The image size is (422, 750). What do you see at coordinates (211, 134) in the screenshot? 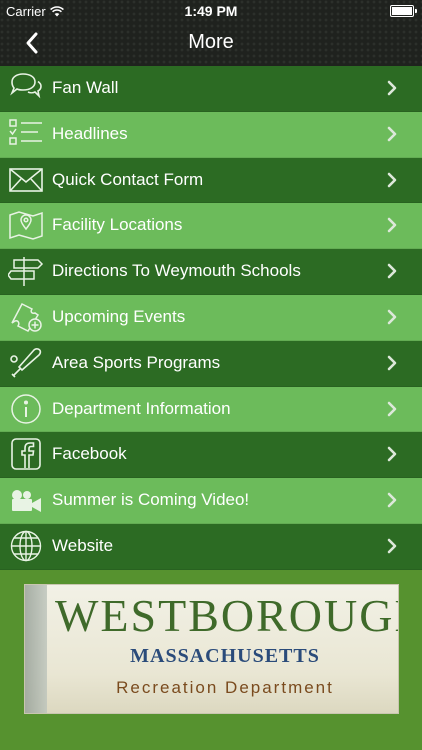
I see `menu-item-headlines: Headlines` at bounding box center [211, 134].